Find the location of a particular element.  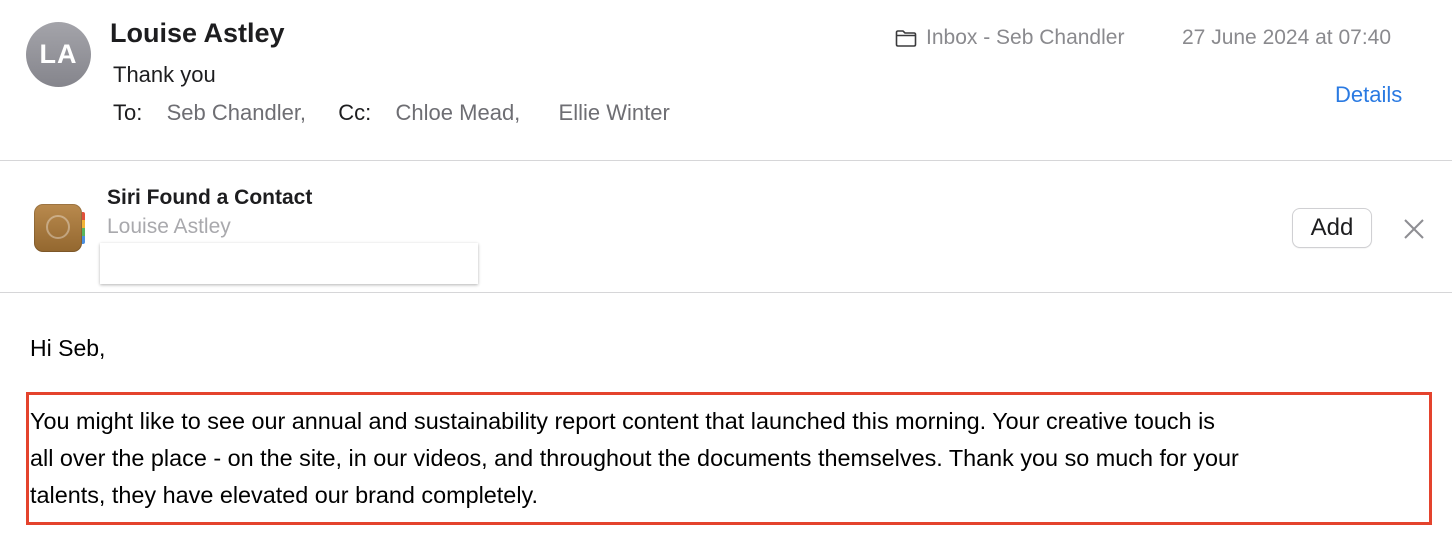

details-link: Details is located at coordinates (1368, 95).